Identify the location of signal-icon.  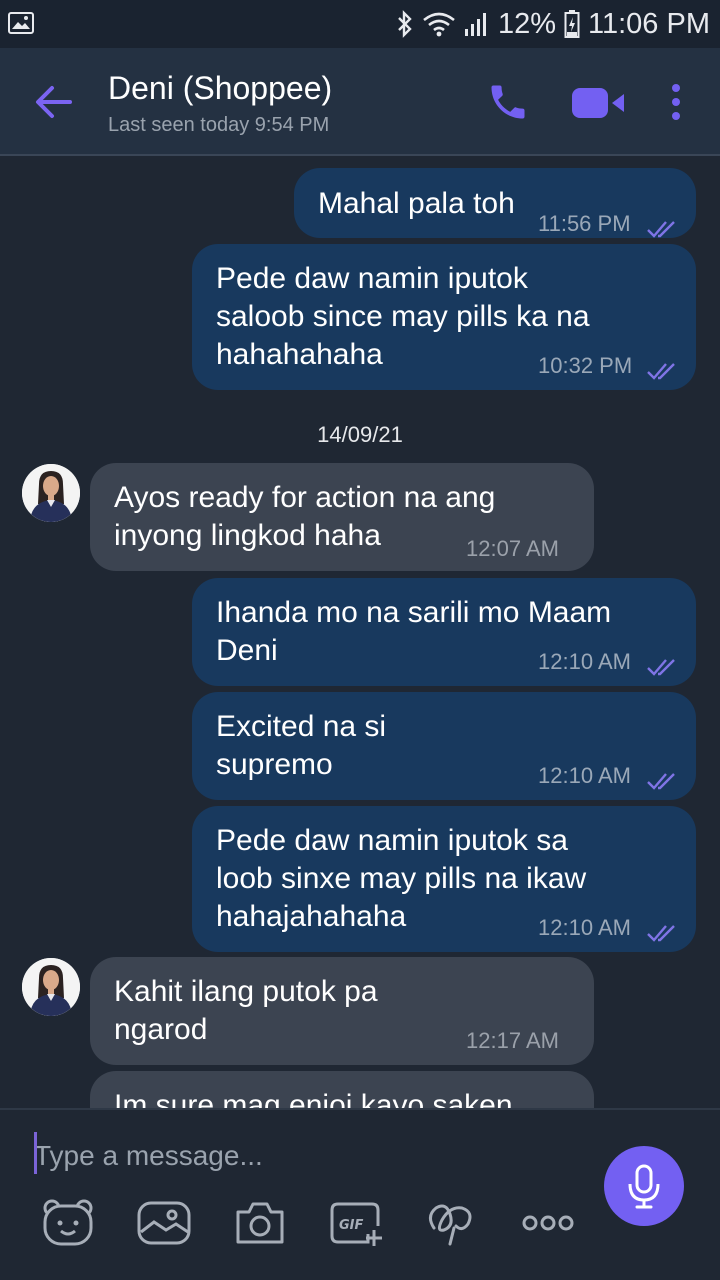
(477, 24).